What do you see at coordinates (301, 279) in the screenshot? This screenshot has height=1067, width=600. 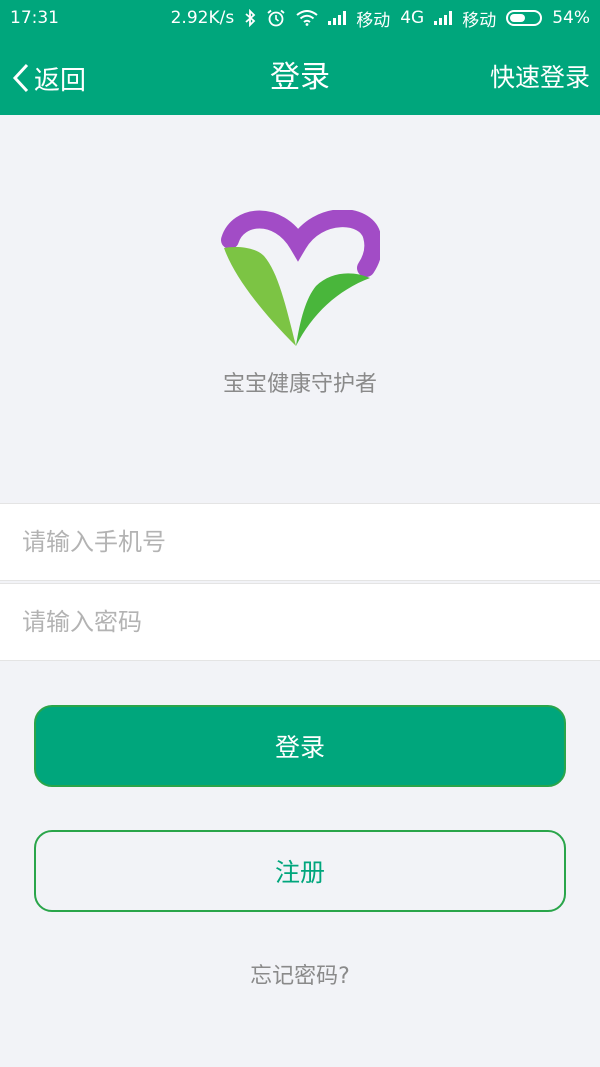 I see `app-logo` at bounding box center [301, 279].